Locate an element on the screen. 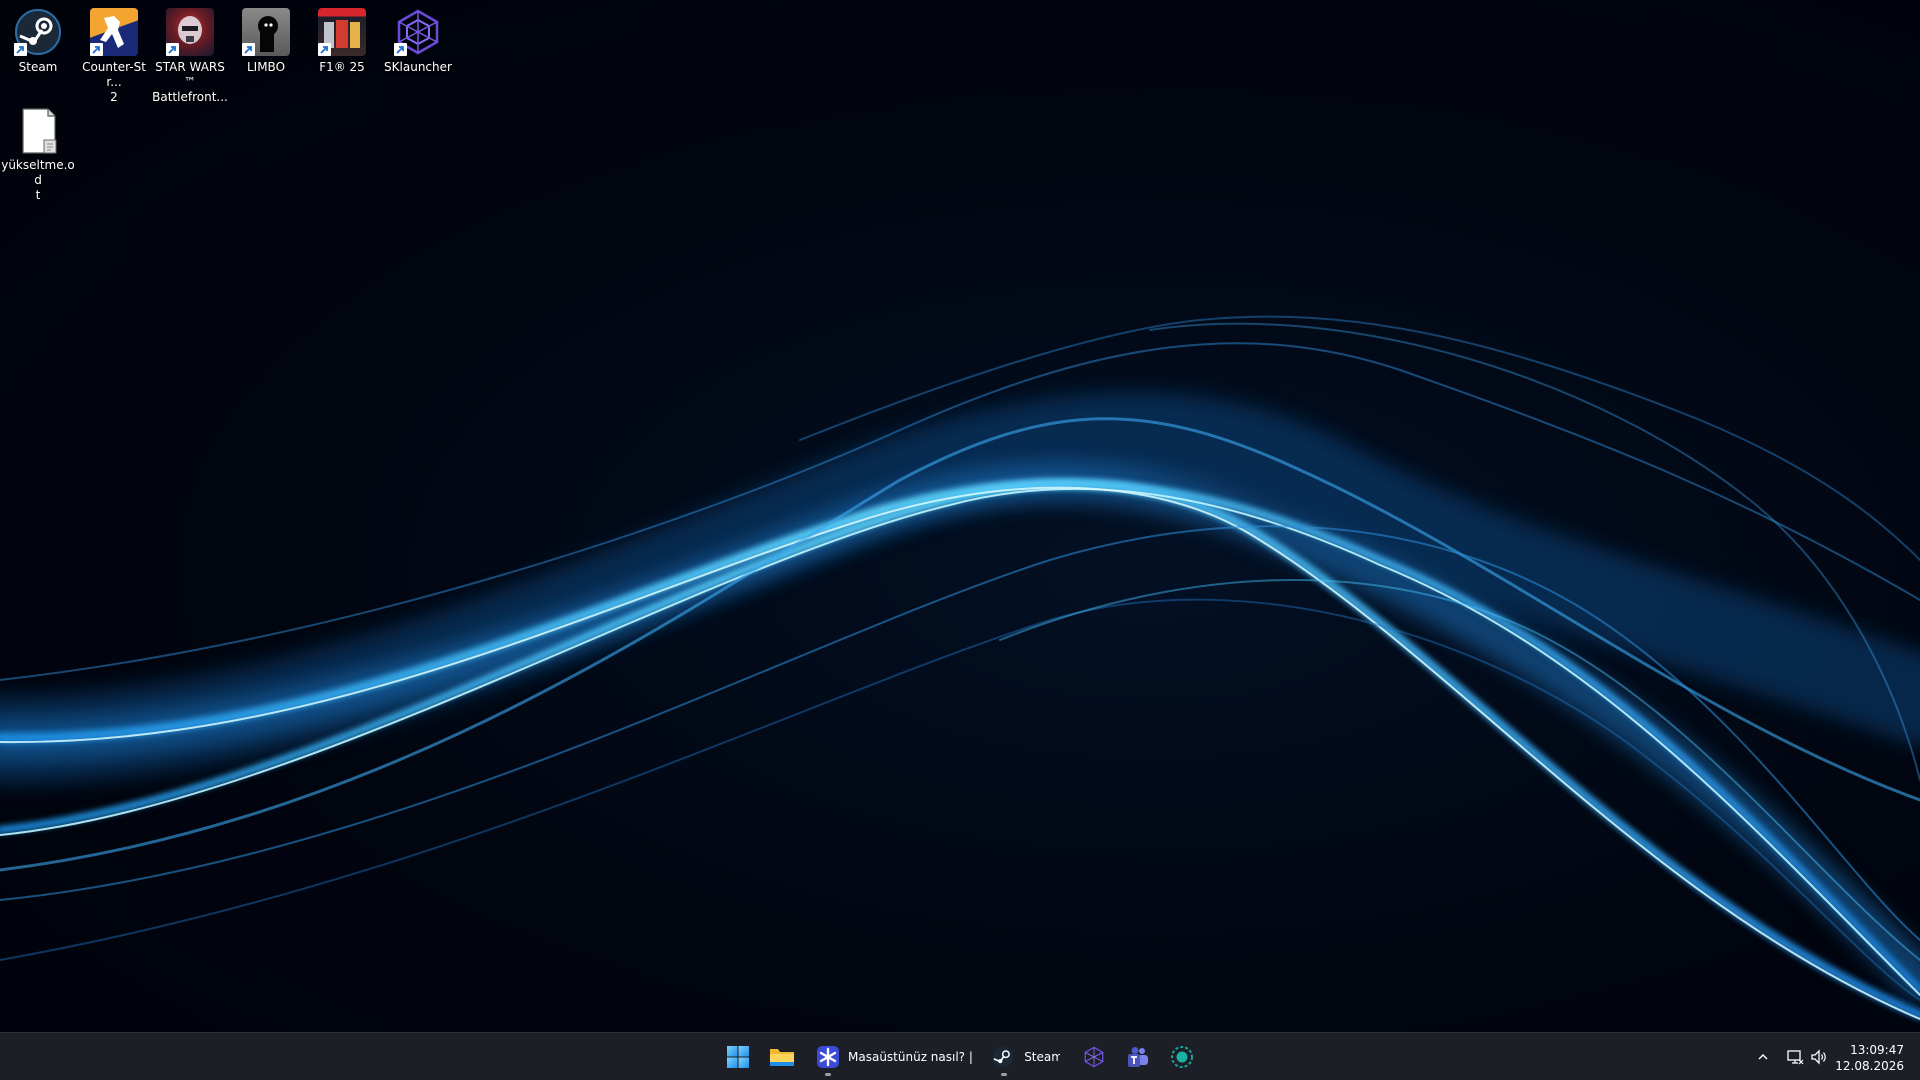 Image resolution: width=1920 pixels, height=1080 pixels. file-explorer-button is located at coordinates (782, 1057).